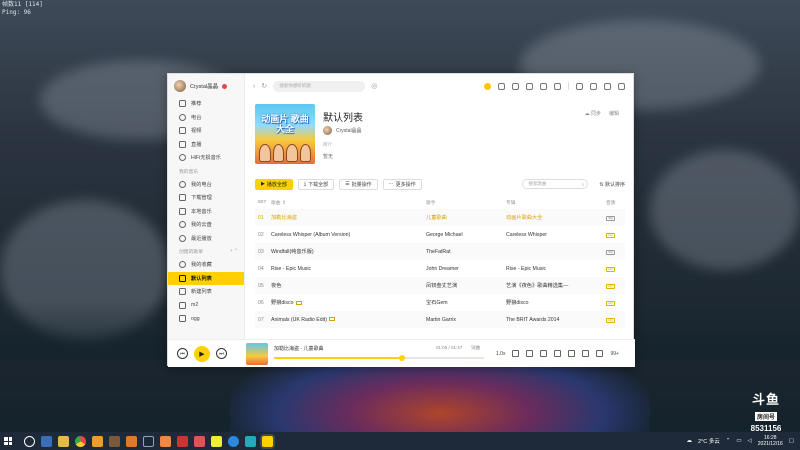 The height and width of the screenshot is (450, 800). What do you see at coordinates (555, 184) in the screenshot?
I see `song-search-input: 搜索歌曲 ⌕` at bounding box center [555, 184].